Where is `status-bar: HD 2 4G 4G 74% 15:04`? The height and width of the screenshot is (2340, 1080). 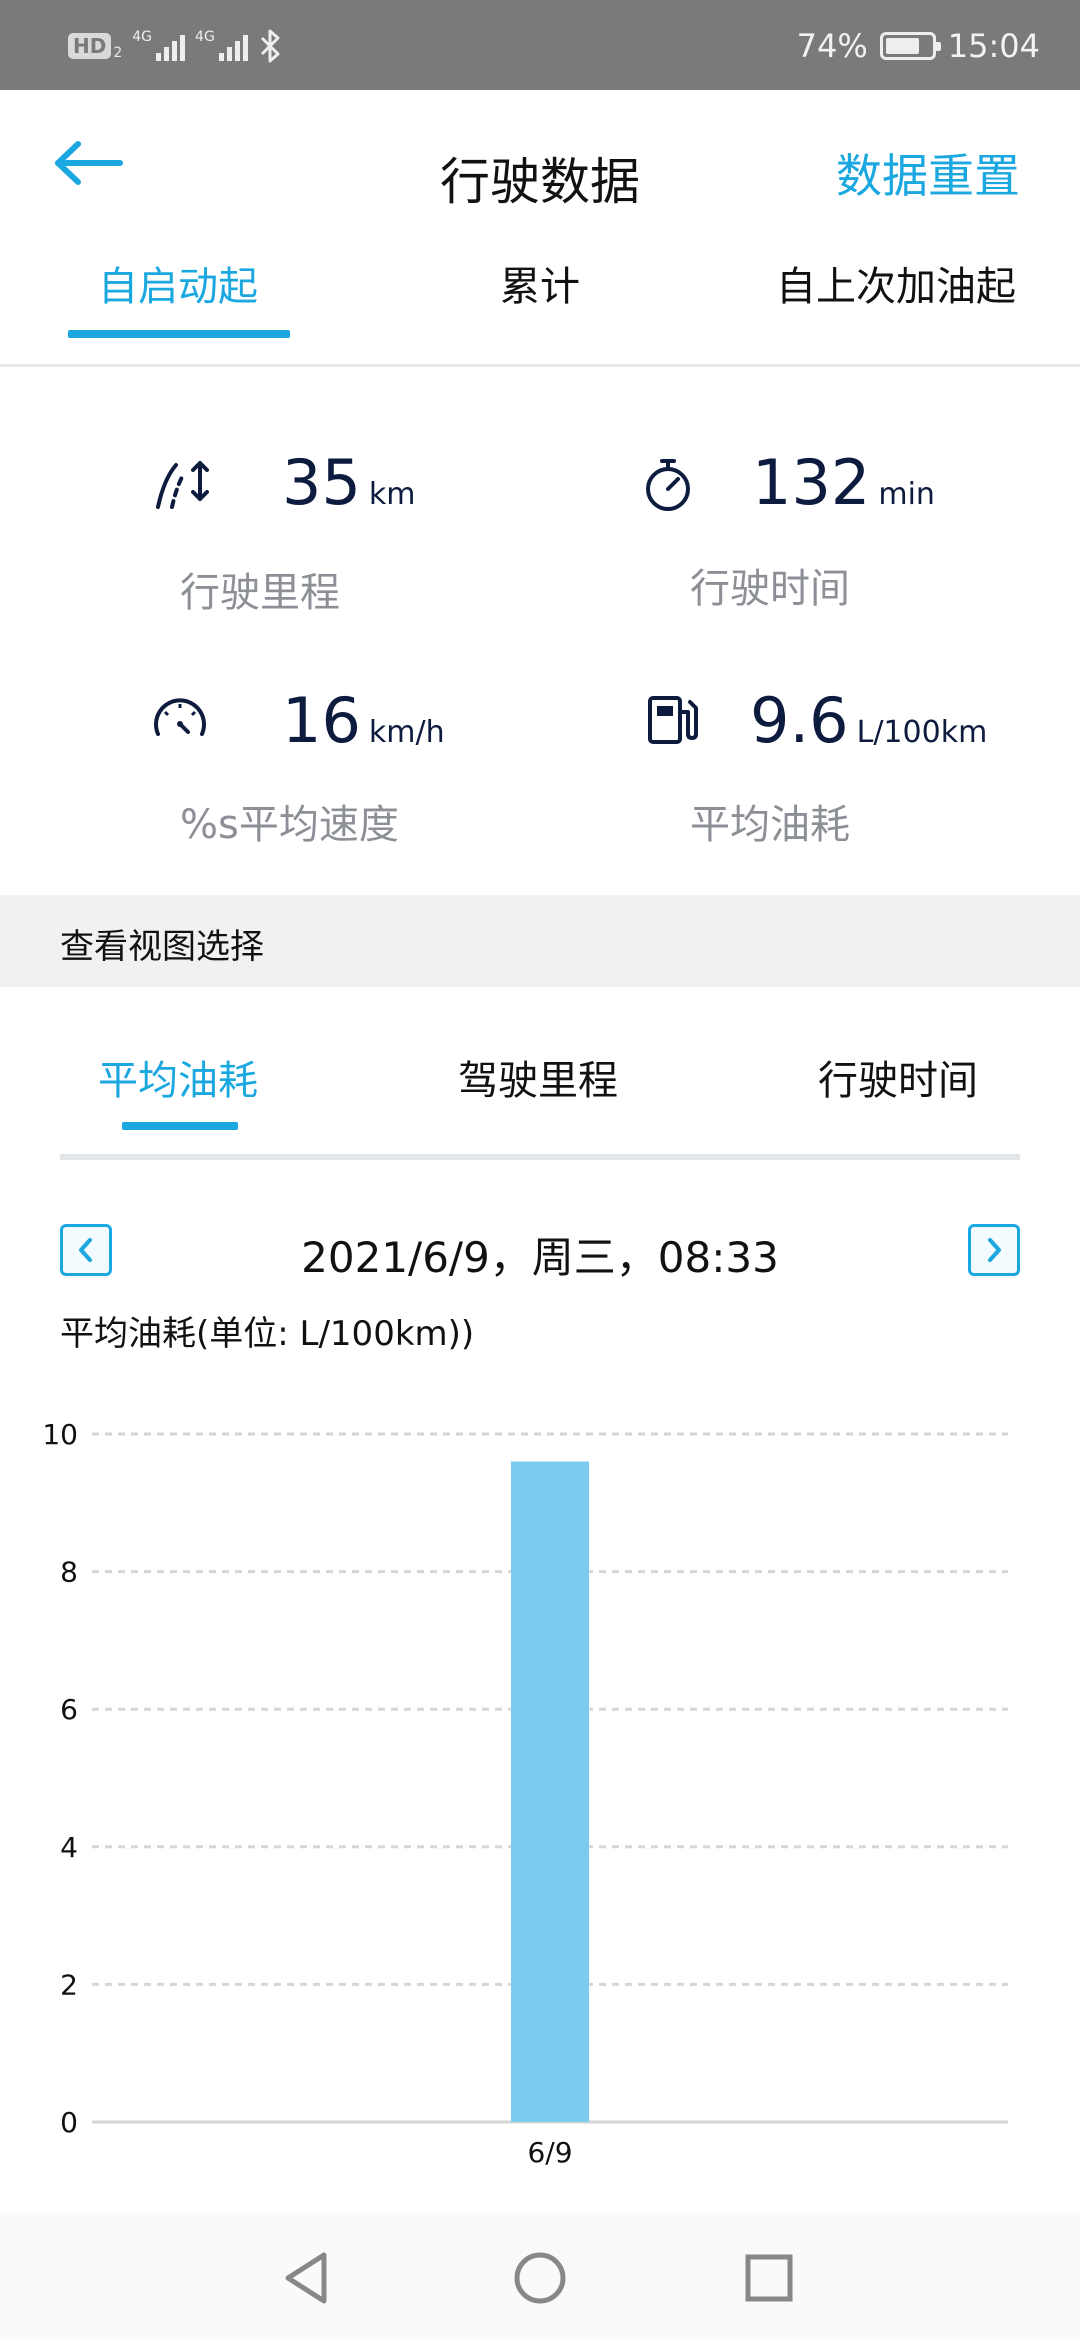 status-bar: HD 2 4G 4G 74% 15:04 is located at coordinates (540, 45).